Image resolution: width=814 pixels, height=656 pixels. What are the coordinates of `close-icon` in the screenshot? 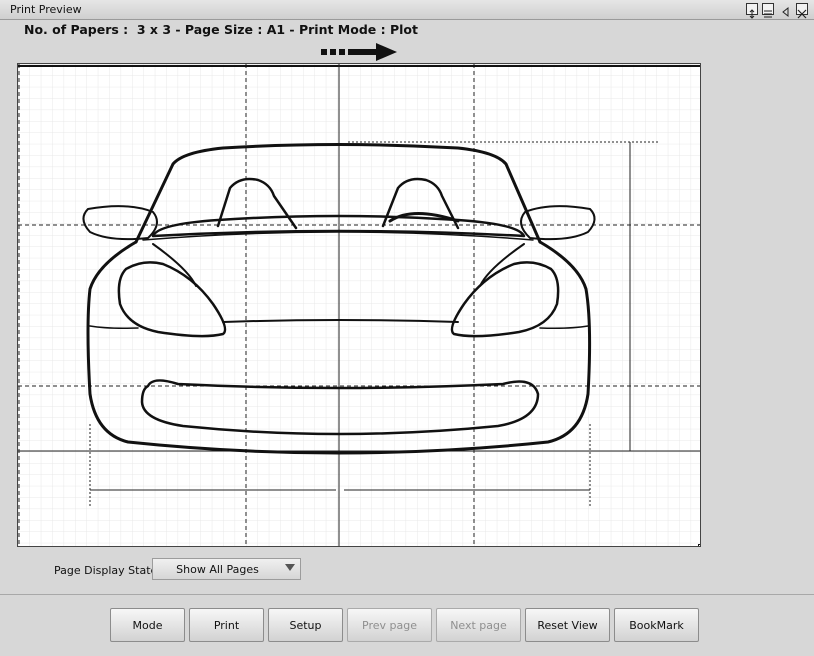 It's located at (802, 11).